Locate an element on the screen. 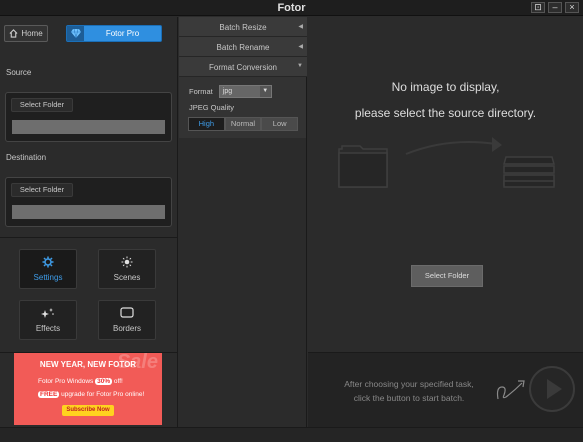  source-label: Source is located at coordinates (19, 72).